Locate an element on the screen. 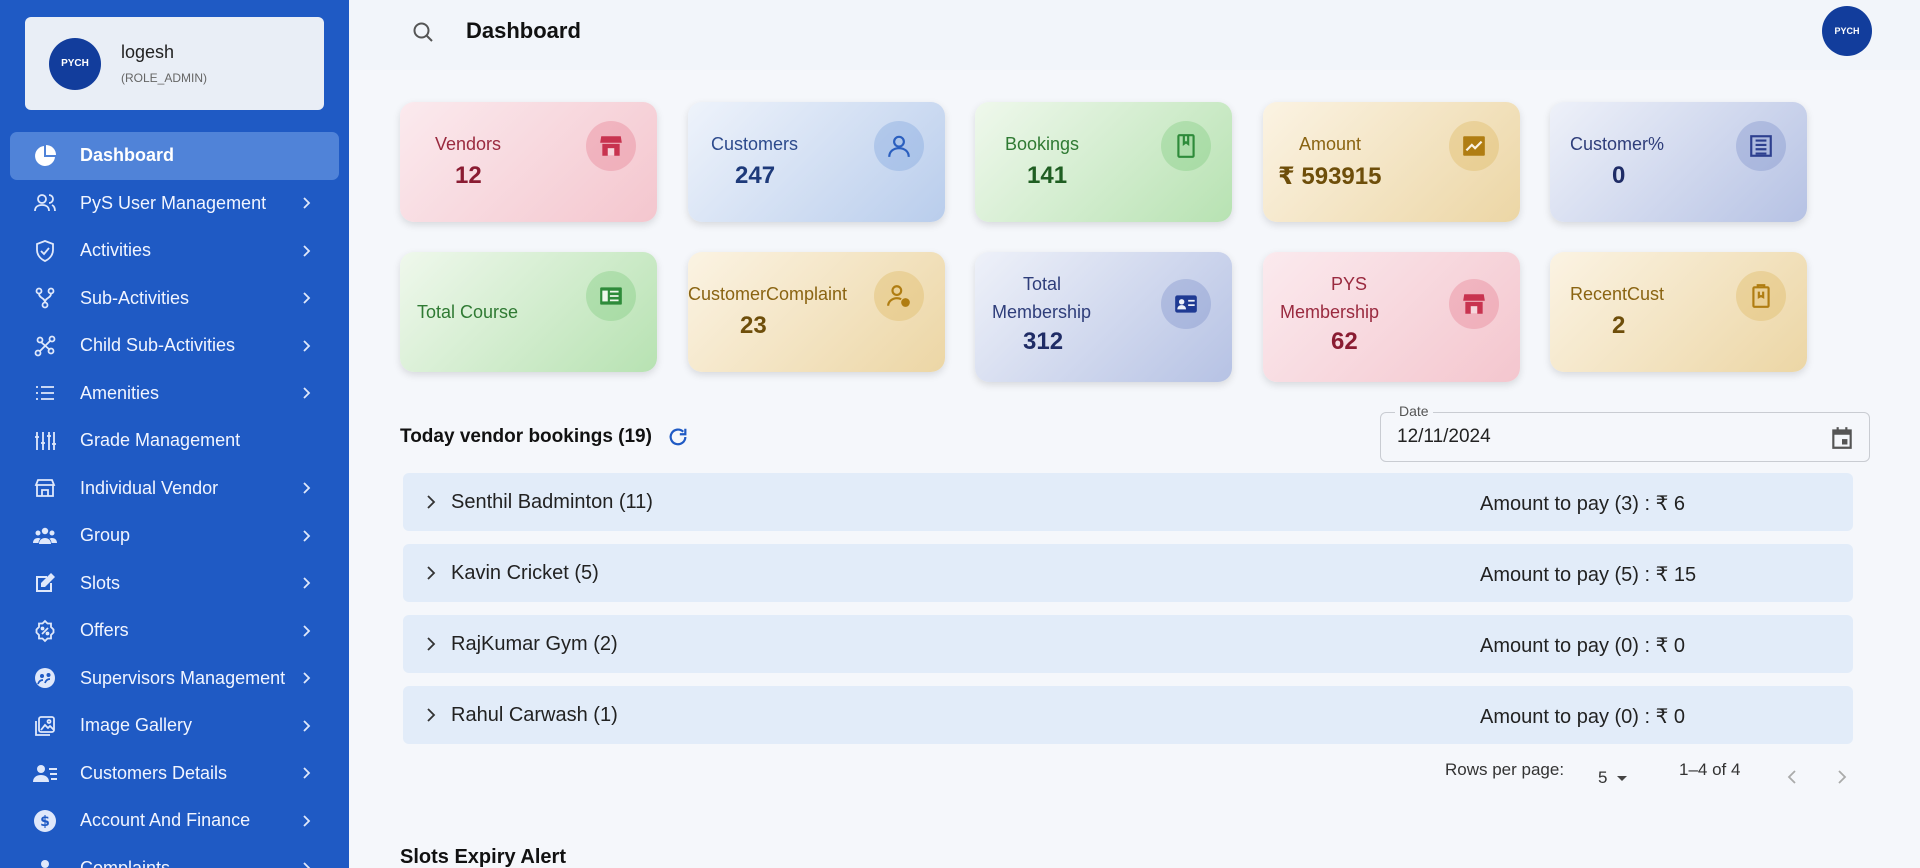  sidebar-item-label: Individual Vendor is located at coordinates (149, 487).